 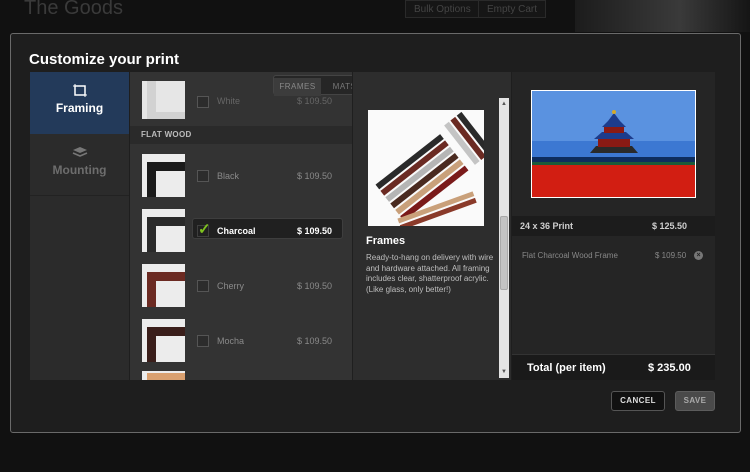 I want to click on option-row-charcoal: Charcoal $ 109.50, so click(x=241, y=233).